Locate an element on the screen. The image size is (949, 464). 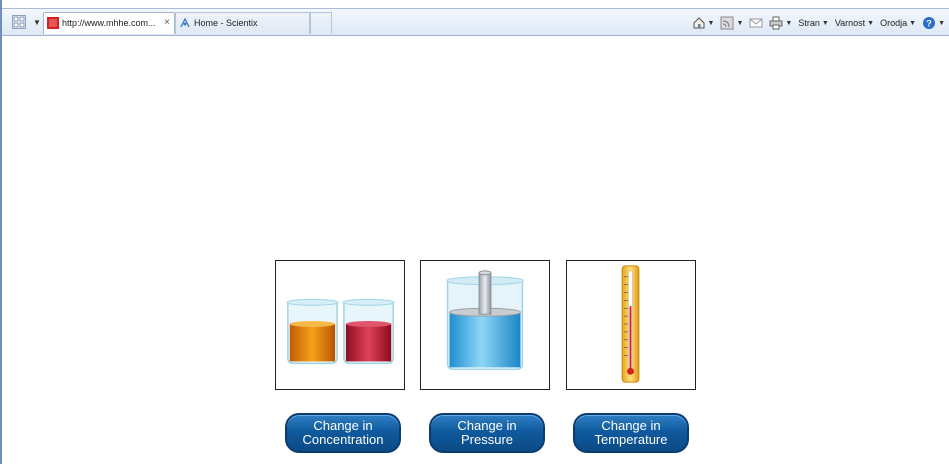
change-temperature-button: Change in Temperature is located at coordinates (631, 433).